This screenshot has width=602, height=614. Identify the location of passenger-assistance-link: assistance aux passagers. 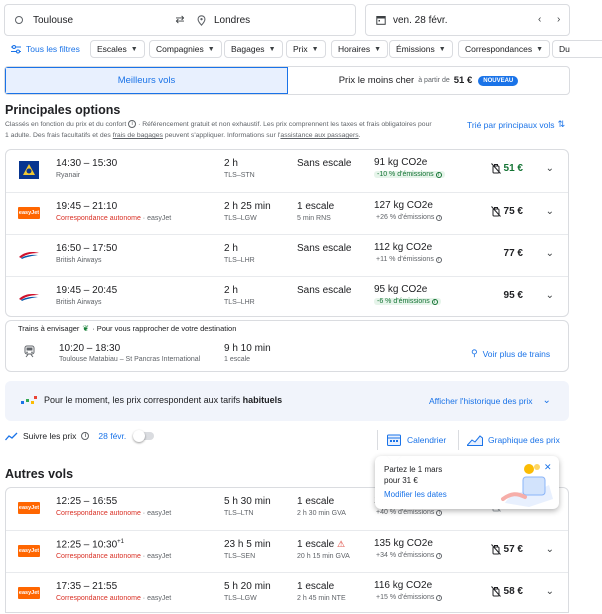
(319, 135).